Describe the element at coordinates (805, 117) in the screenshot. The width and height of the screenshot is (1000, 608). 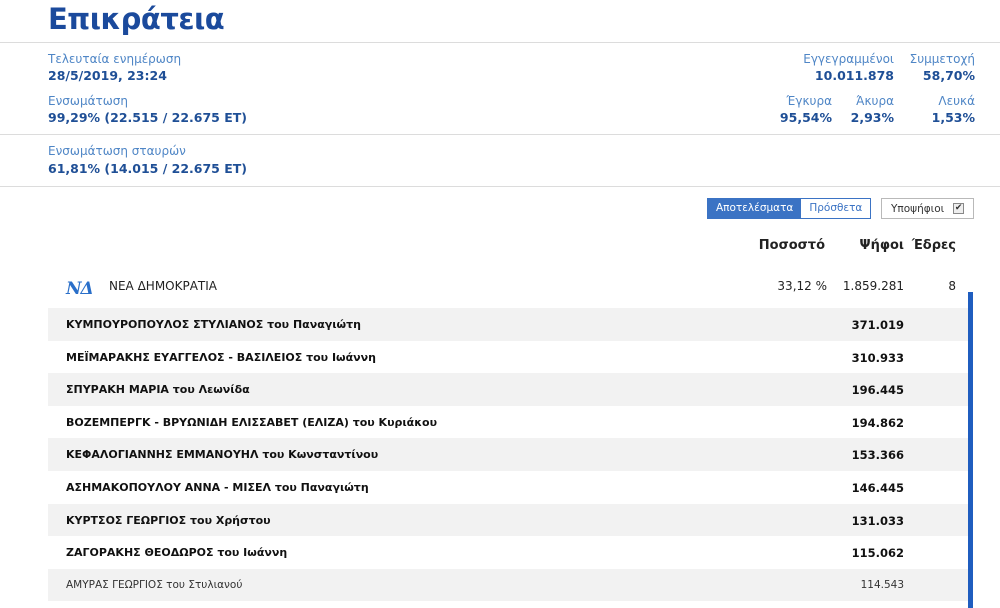
I see `valid-value: 95,54%` at that location.